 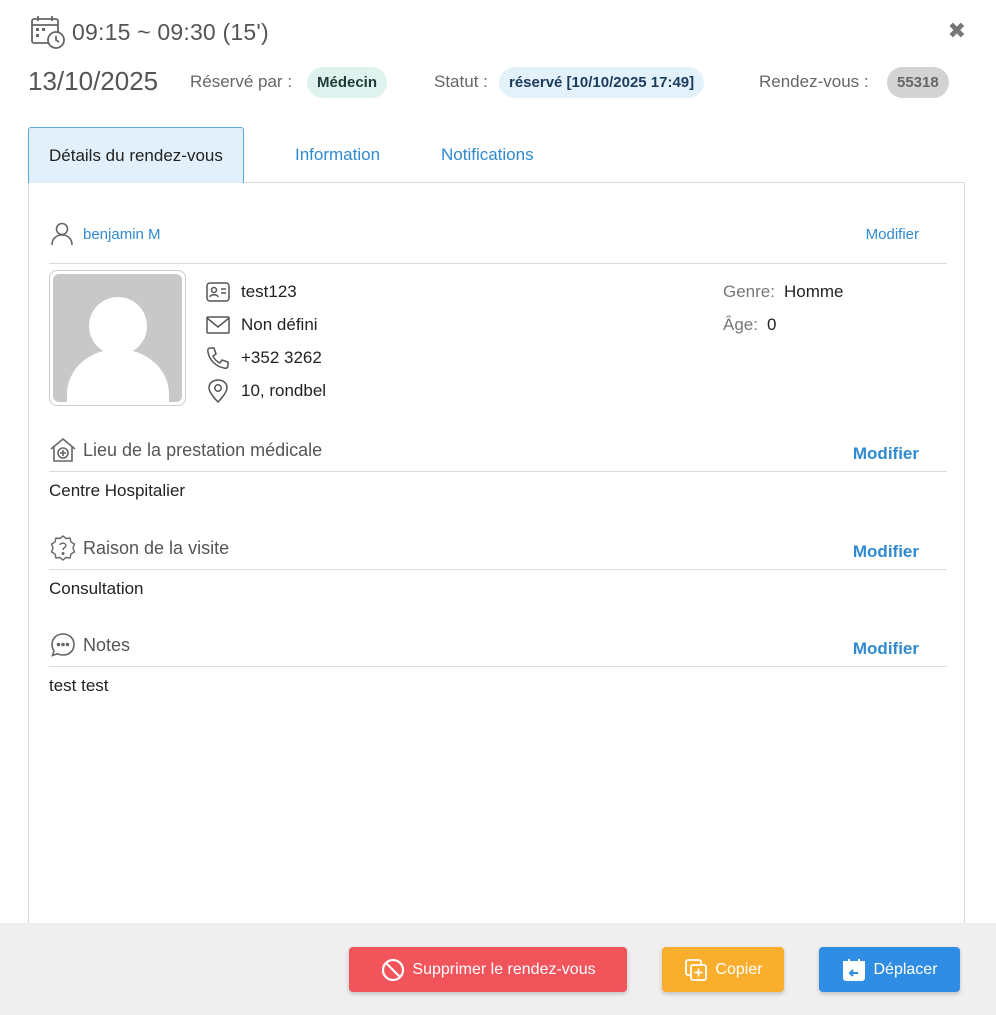 I want to click on appointment-time: 09:15 ~ 09:30 (15'), so click(x=149, y=32).